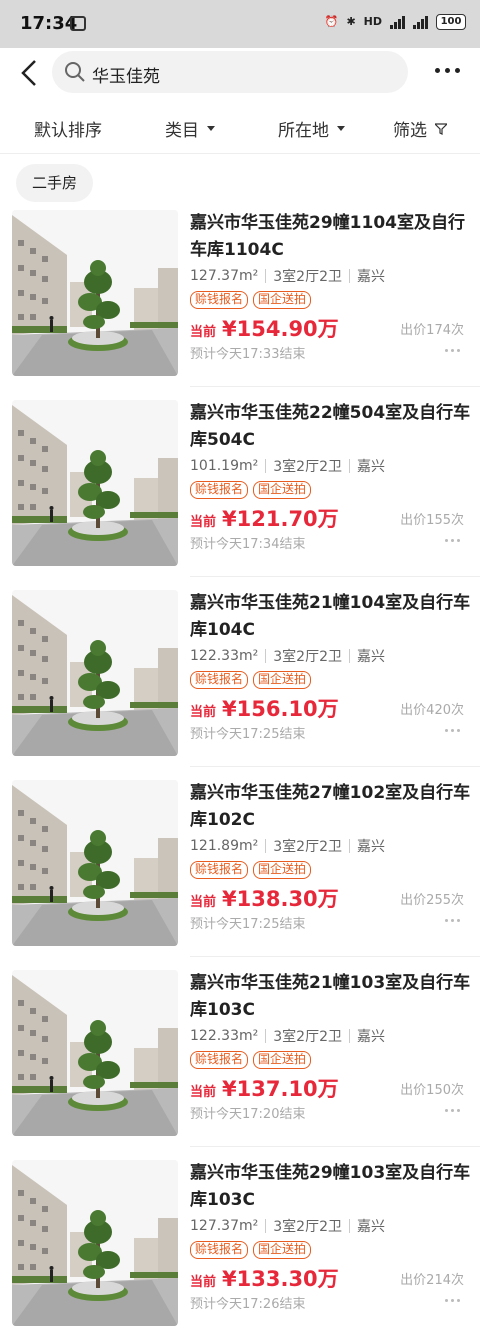 This screenshot has height=1336, width=480. What do you see at coordinates (330, 426) in the screenshot?
I see `listing-title: 嘉兴市华玉佳苑22幢504室及自行车库504C` at bounding box center [330, 426].